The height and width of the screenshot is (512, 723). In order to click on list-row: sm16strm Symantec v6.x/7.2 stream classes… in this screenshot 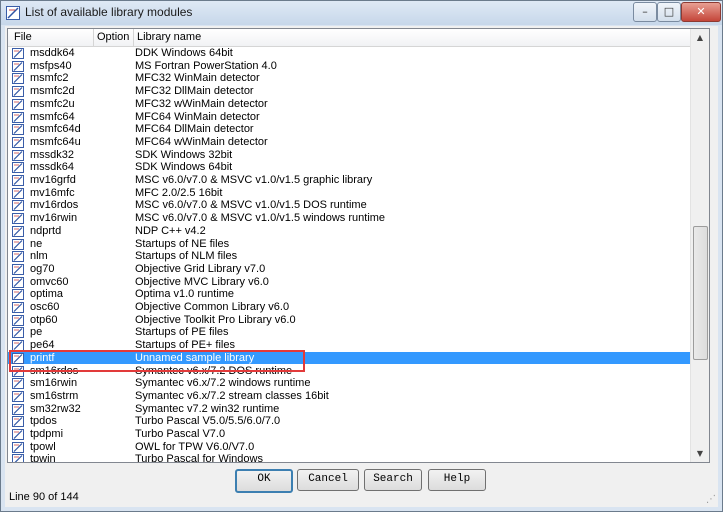, I will do `click(349, 396)`.